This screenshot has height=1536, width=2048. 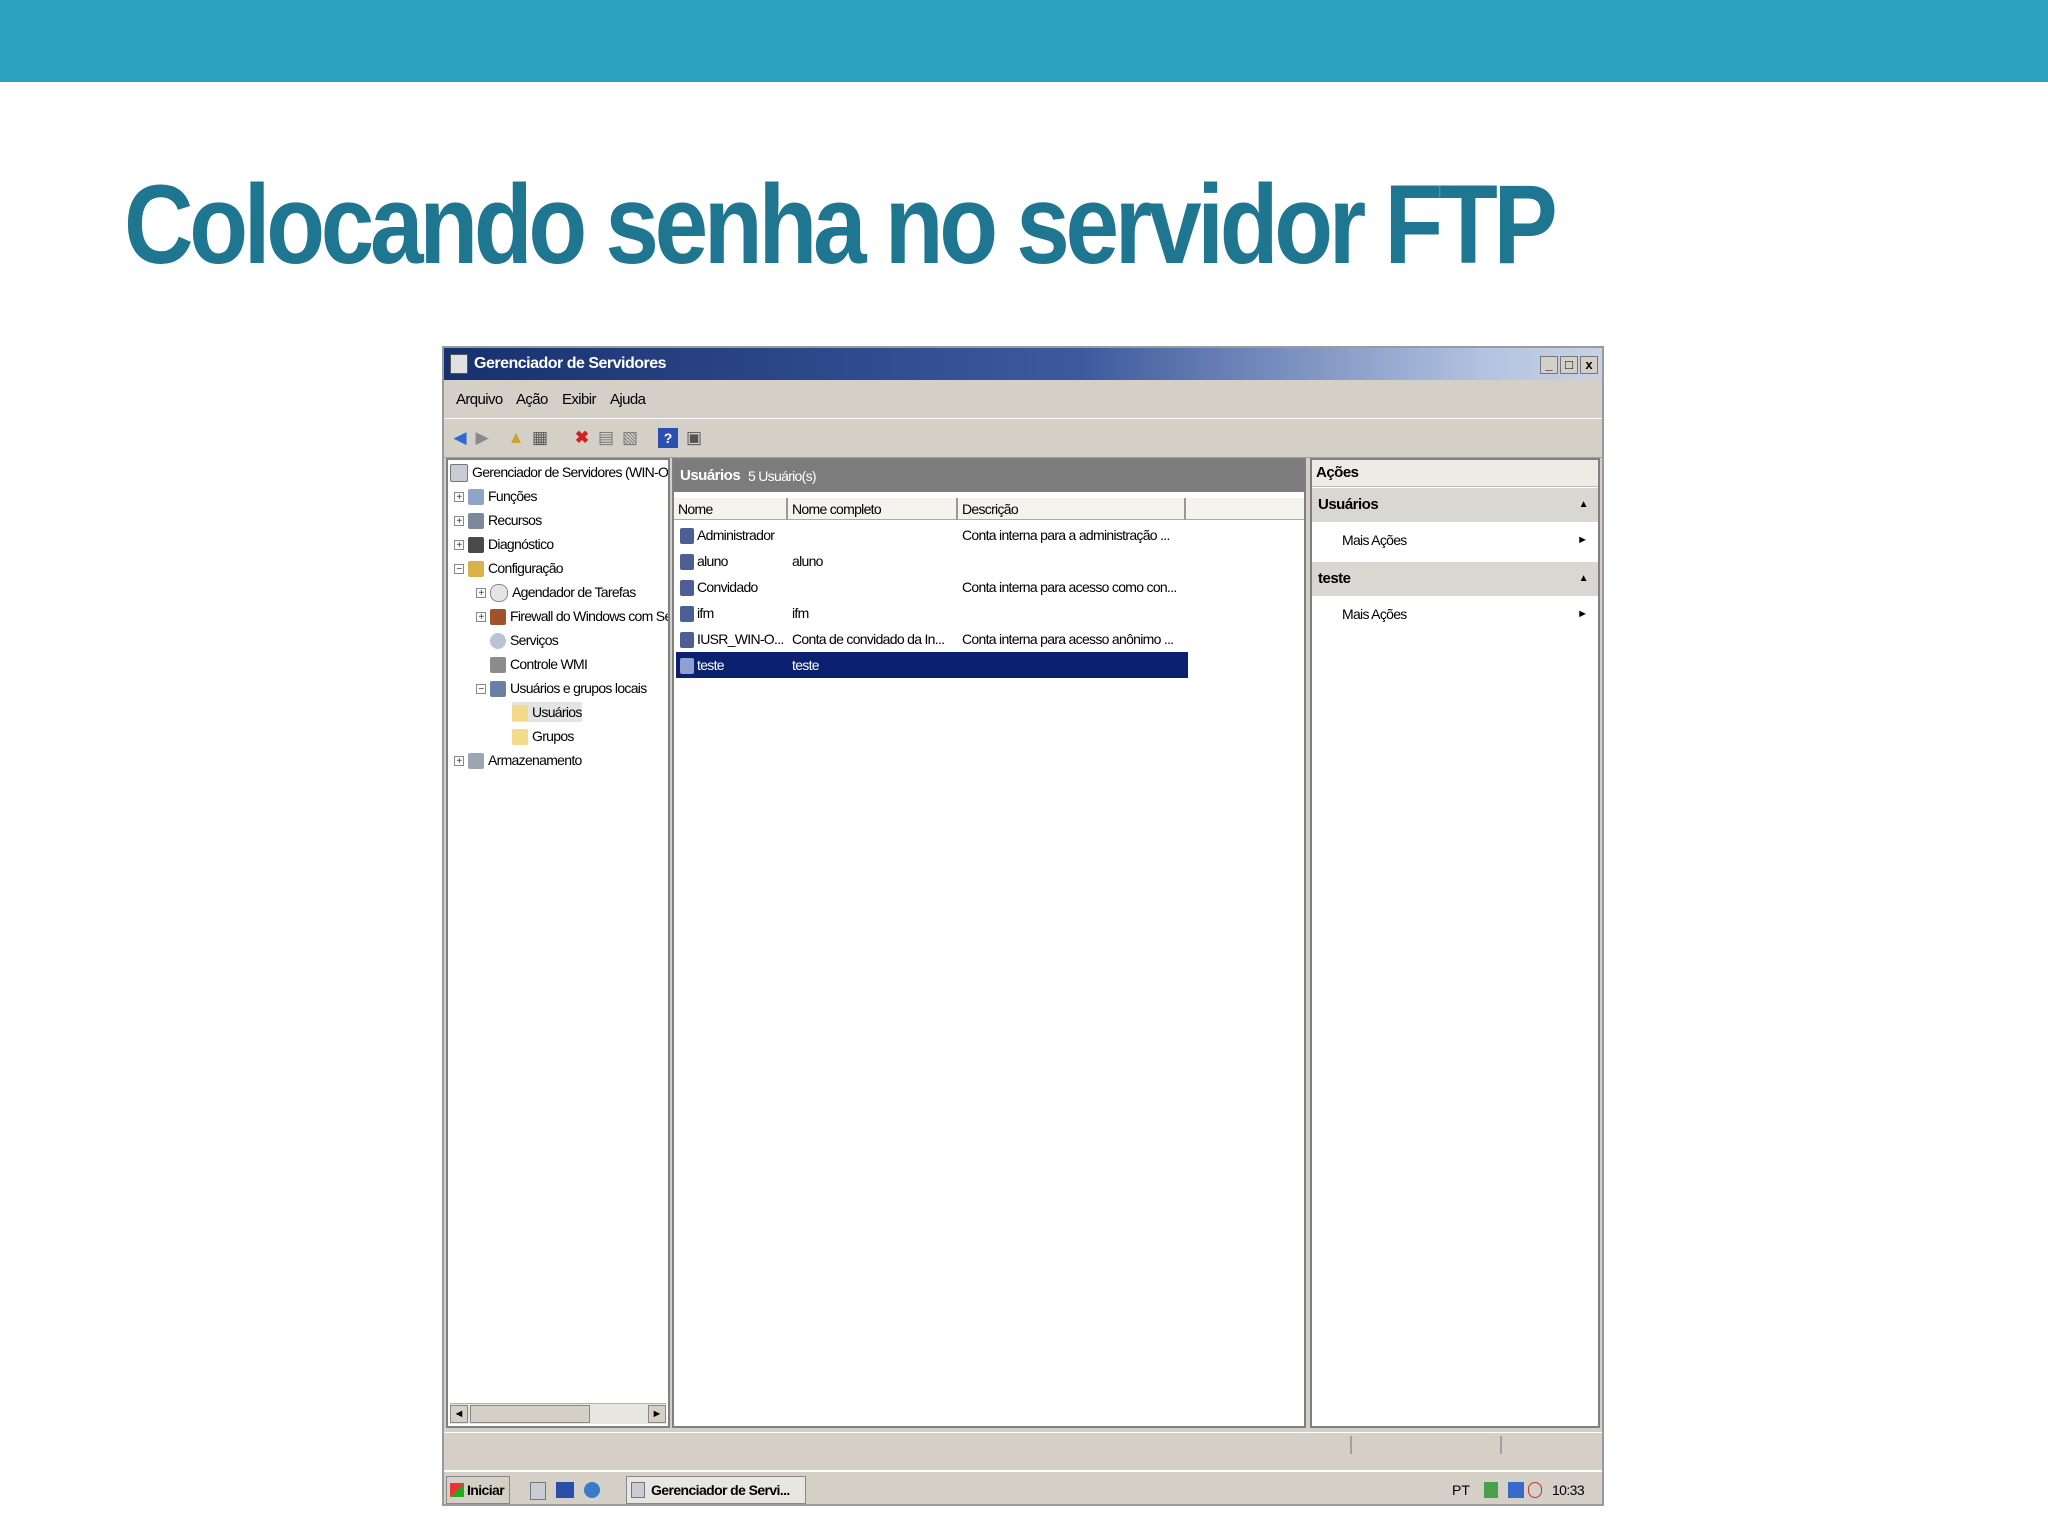 What do you see at coordinates (482, 438) in the screenshot?
I see `forward-arrow-icon: ▶` at bounding box center [482, 438].